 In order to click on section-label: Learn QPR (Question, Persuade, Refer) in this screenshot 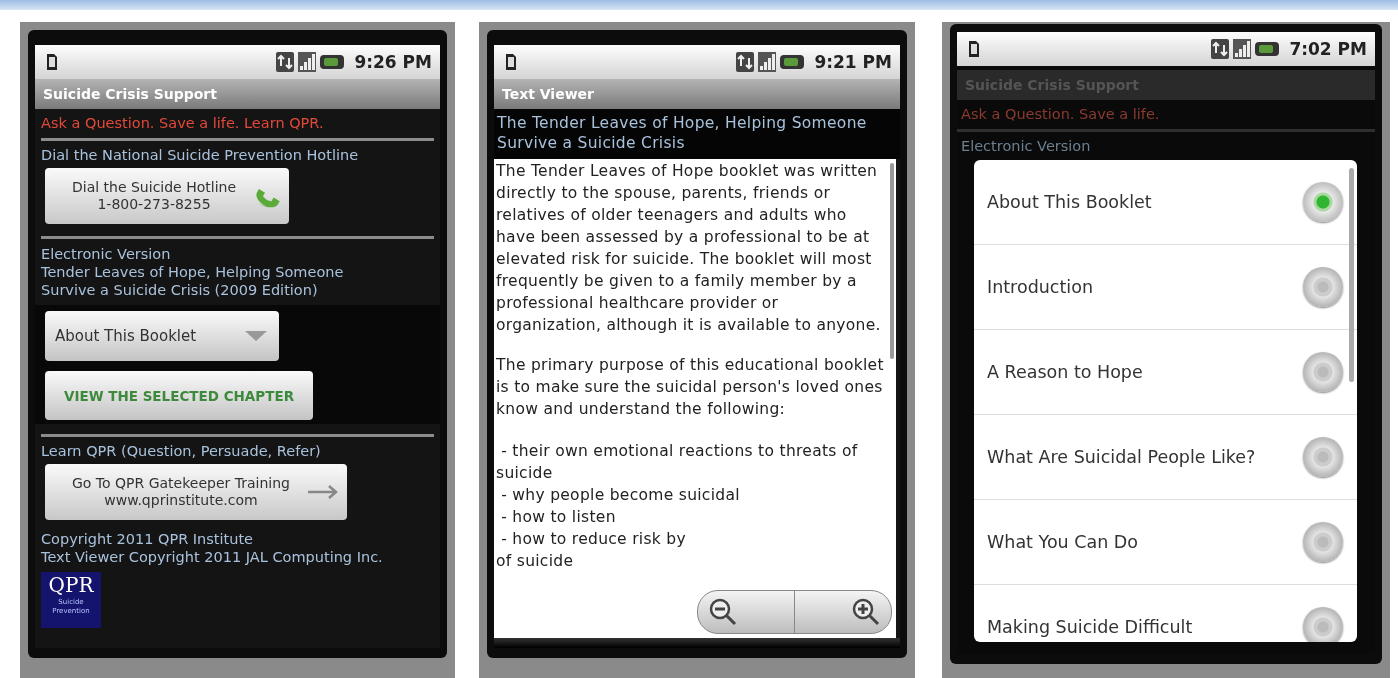, I will do `click(181, 451)`.